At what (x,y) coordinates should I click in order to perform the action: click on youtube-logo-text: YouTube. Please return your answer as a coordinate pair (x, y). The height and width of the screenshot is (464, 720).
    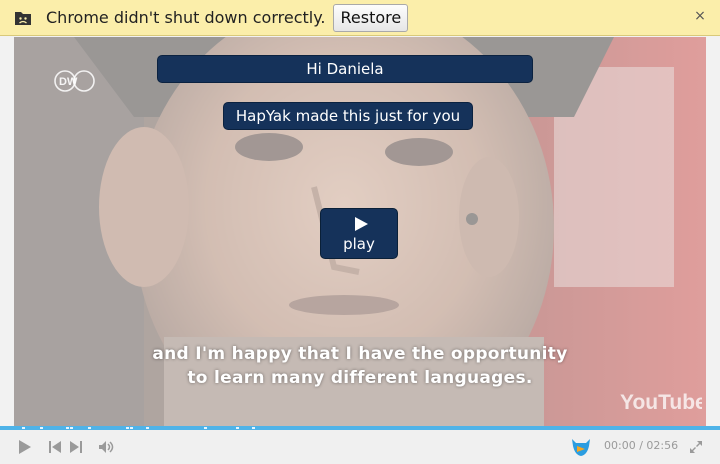
    Looking at the image, I should click on (661, 402).